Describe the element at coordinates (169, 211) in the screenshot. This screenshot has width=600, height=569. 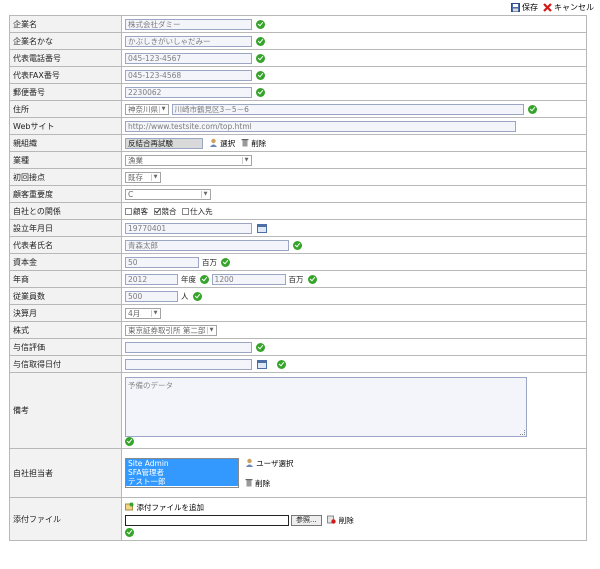
I see `checkbox-label: 競合` at that location.